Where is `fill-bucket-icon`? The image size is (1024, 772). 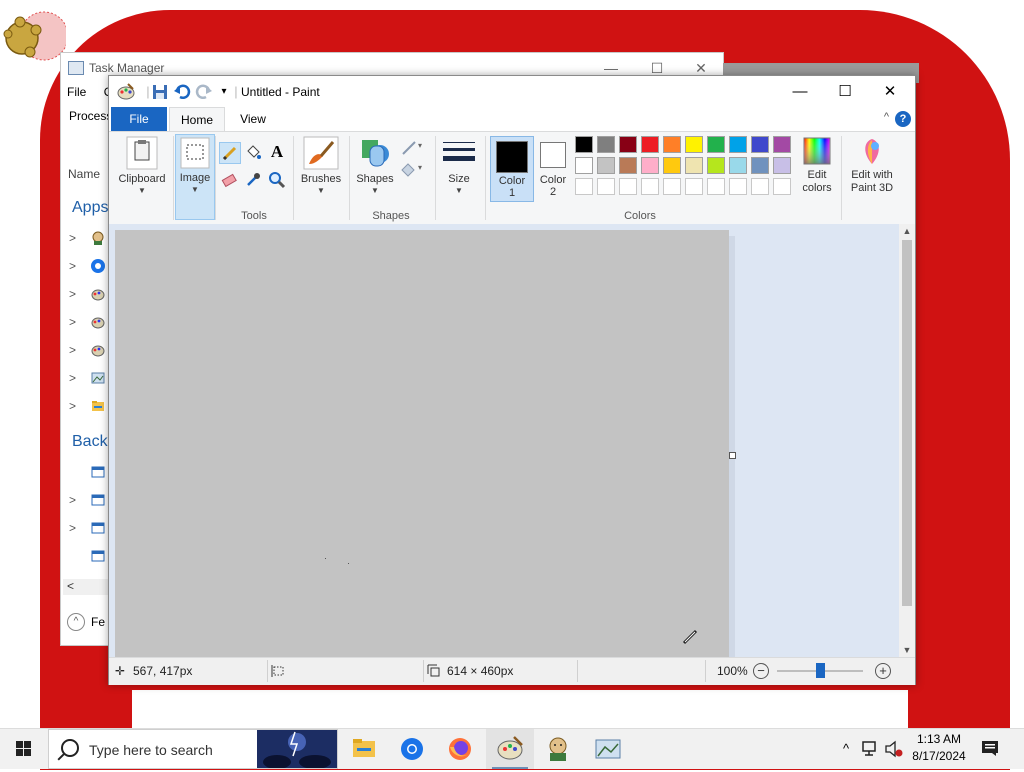
fill-bucket-icon is located at coordinates (253, 152).